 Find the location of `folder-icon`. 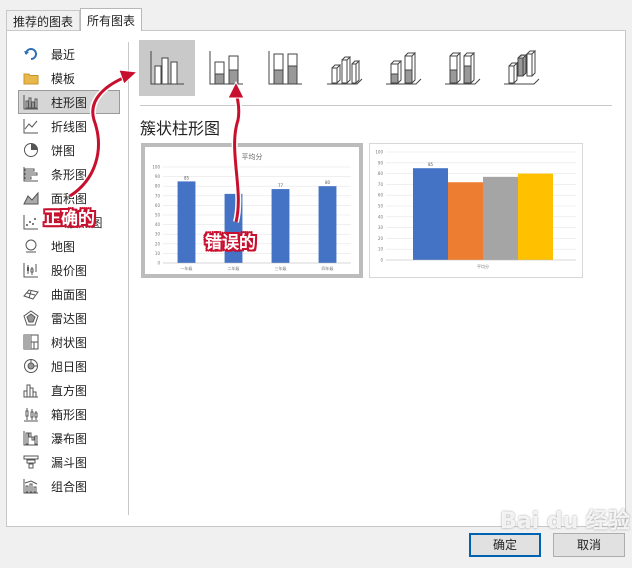

folder-icon is located at coordinates (31, 78).